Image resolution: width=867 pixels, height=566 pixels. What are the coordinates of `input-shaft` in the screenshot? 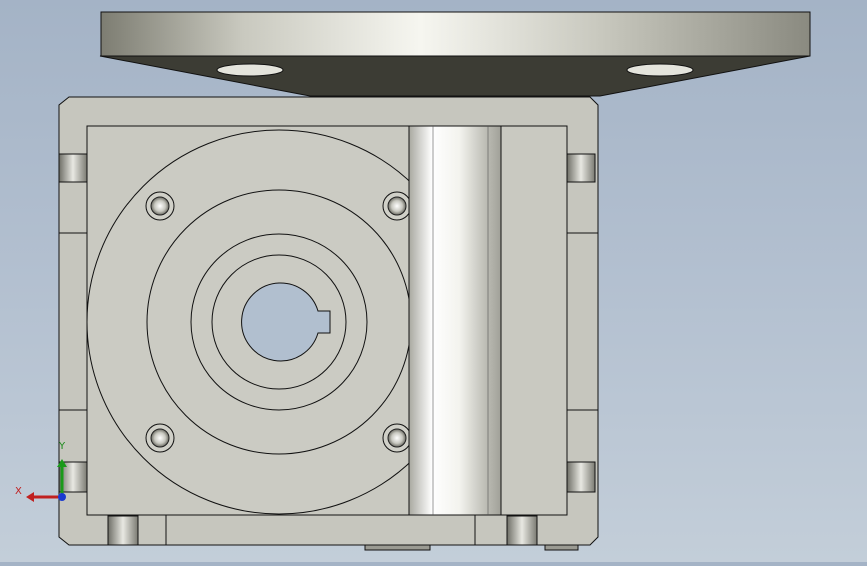 It's located at (455, 320).